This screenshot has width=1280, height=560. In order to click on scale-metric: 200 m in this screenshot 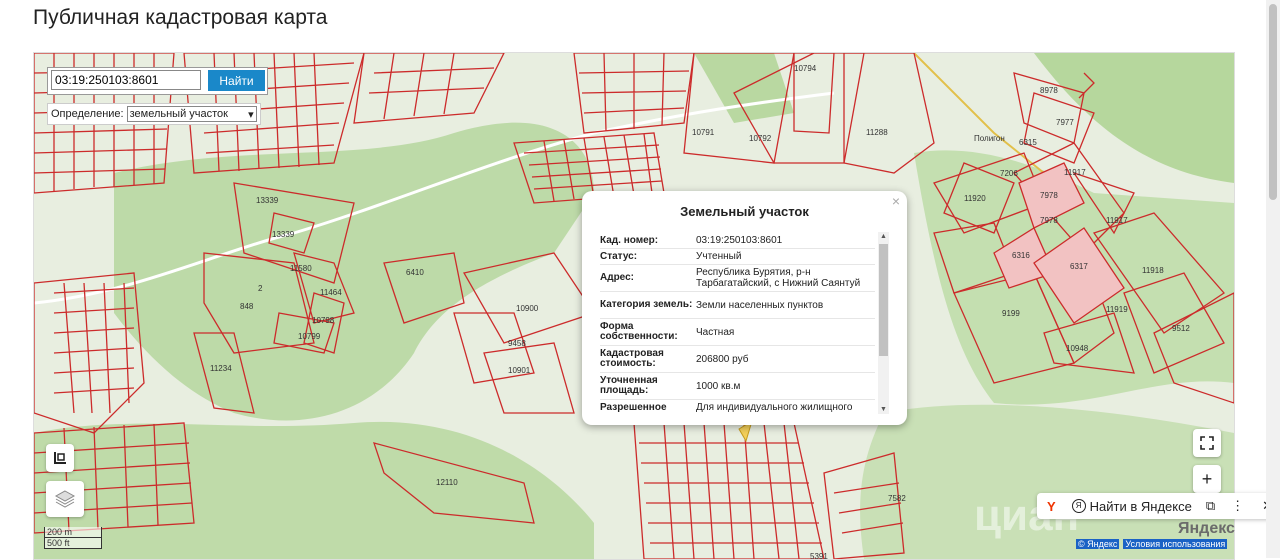, I will do `click(73, 532)`.